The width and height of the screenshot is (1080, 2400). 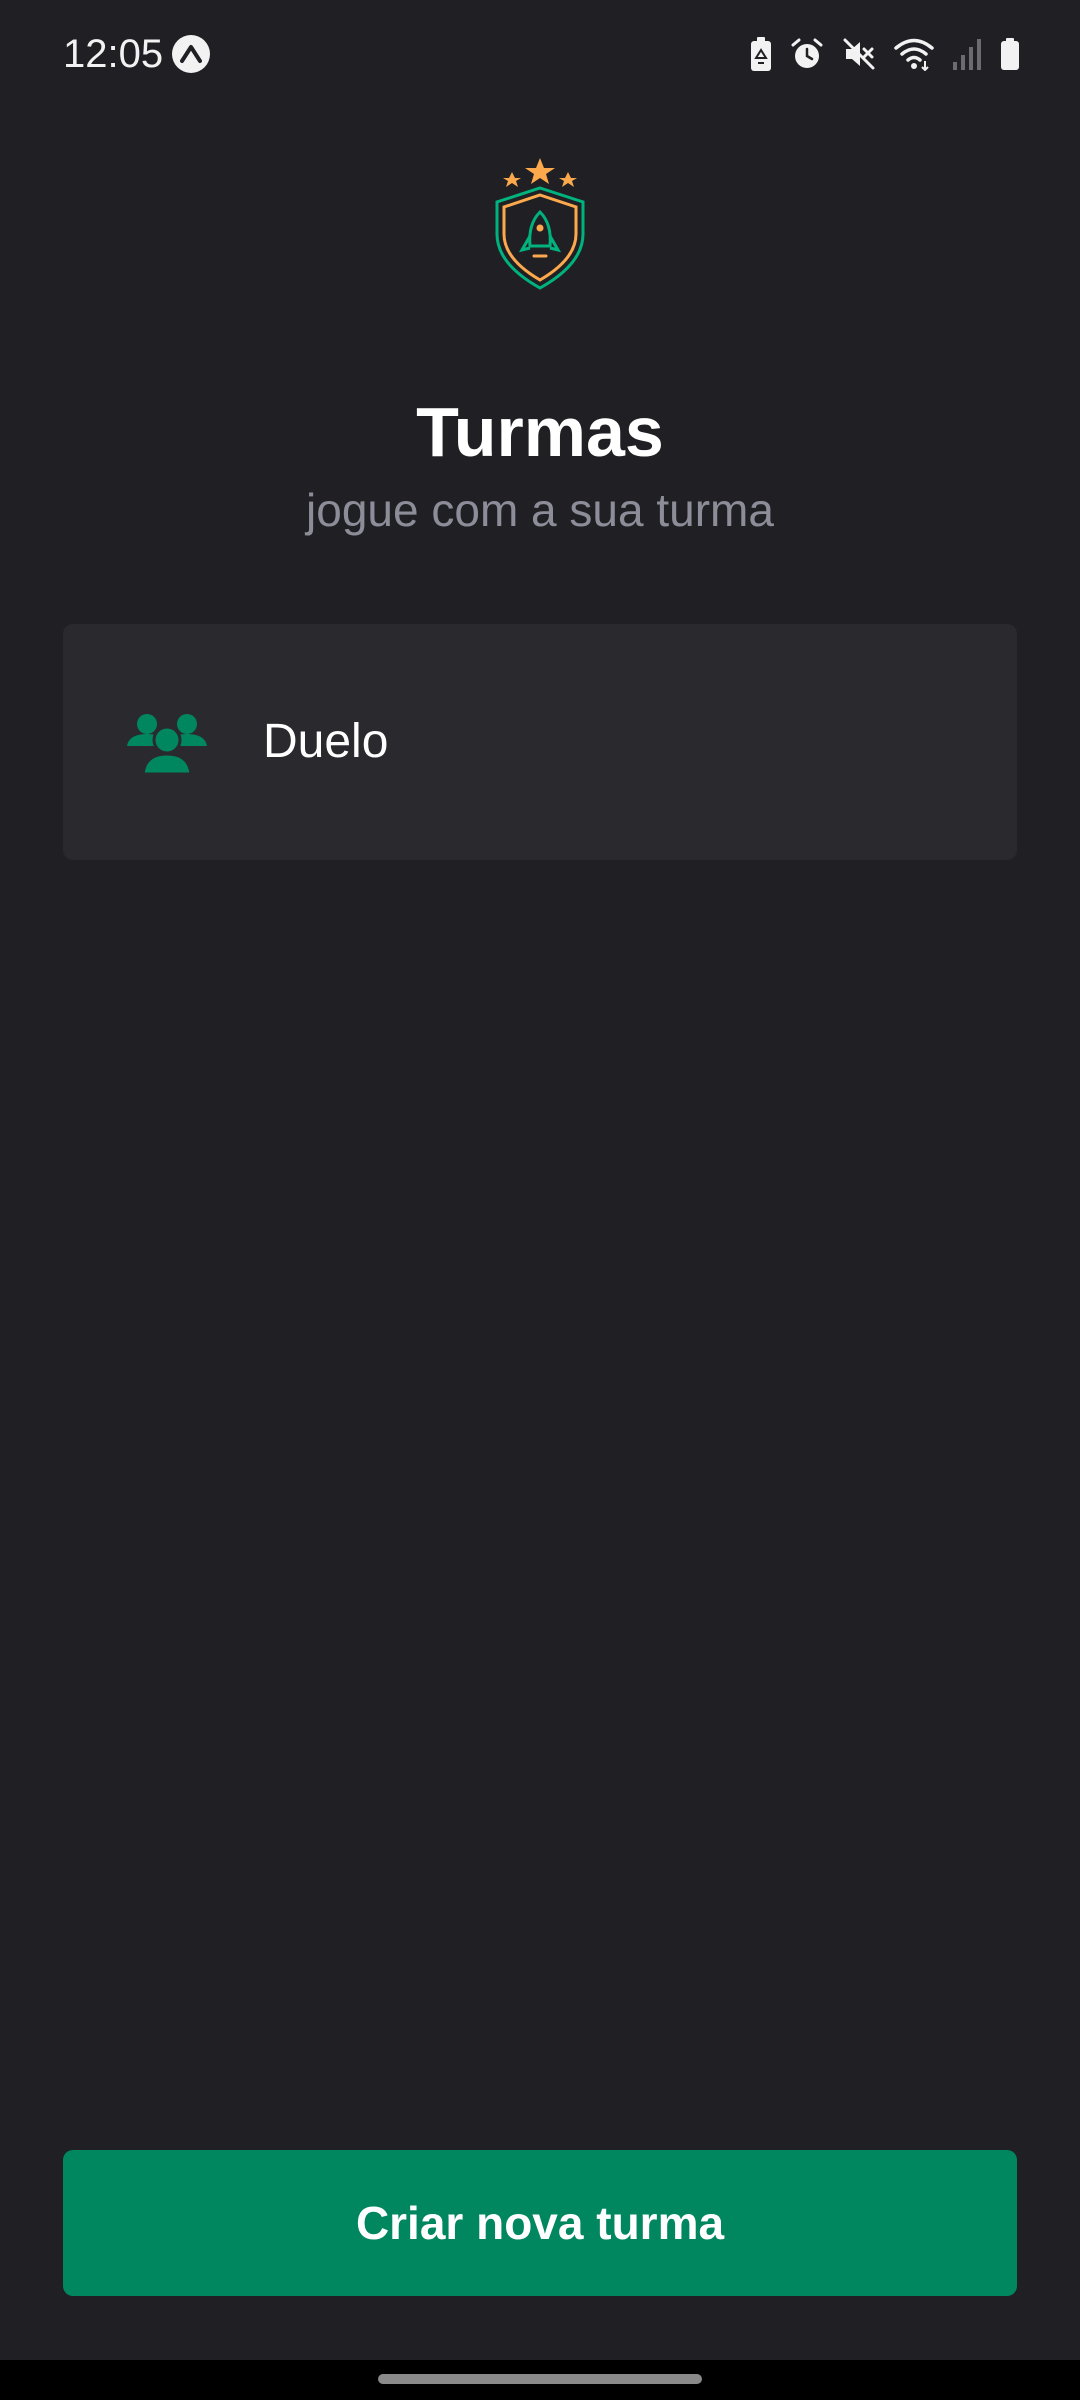 I want to click on navigation-bar, so click(x=540, y=2380).